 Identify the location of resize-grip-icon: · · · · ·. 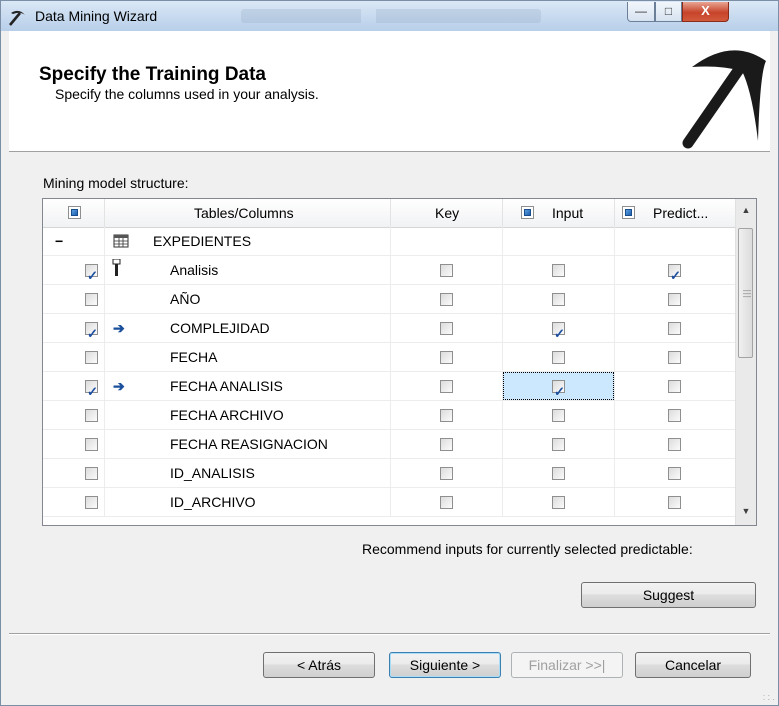
(769, 698).